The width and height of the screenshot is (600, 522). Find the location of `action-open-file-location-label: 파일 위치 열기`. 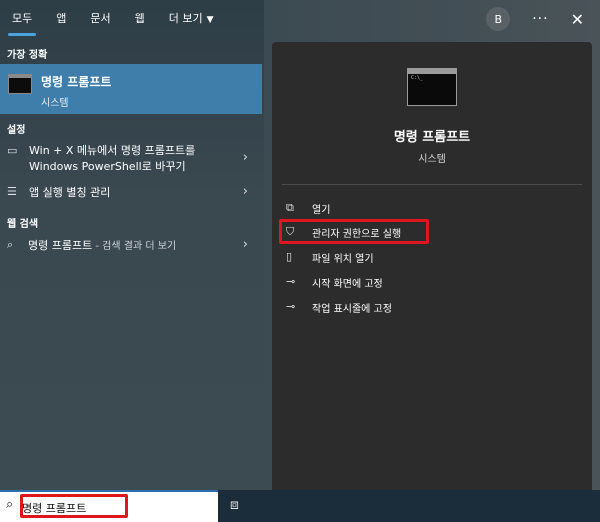

action-open-file-location-label: 파일 위치 열기 is located at coordinates (343, 259).